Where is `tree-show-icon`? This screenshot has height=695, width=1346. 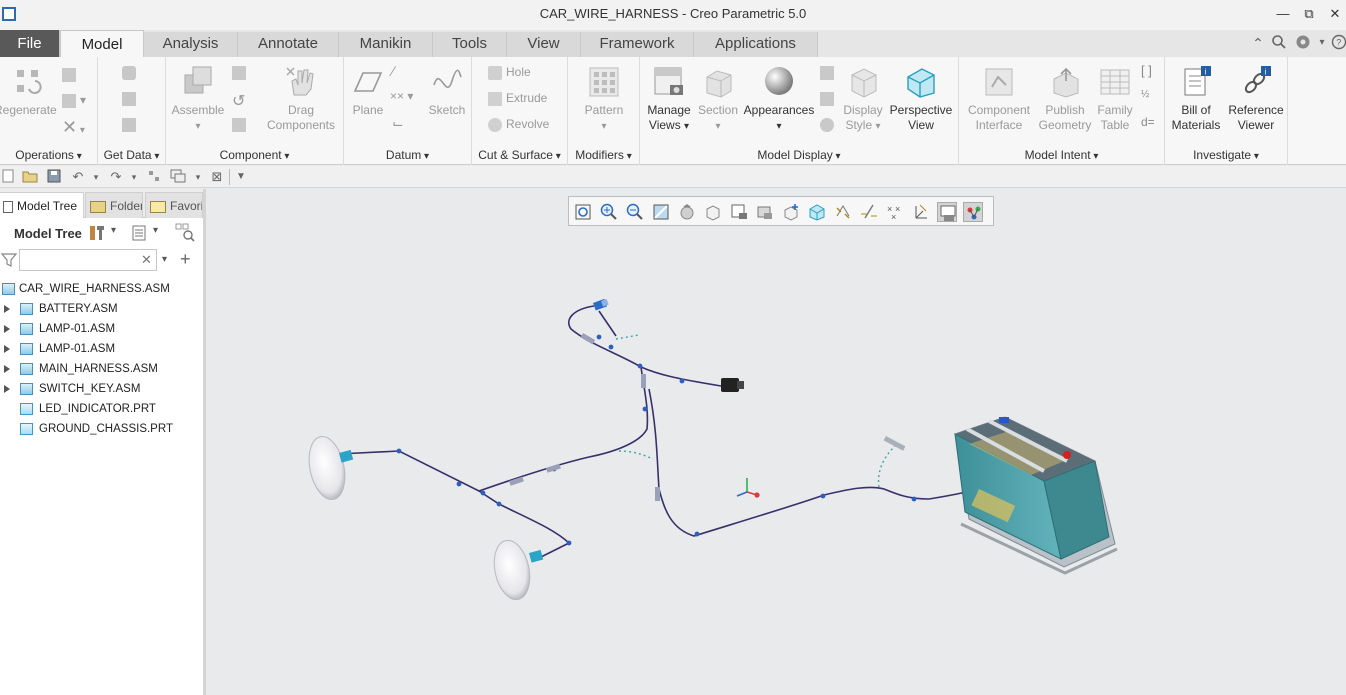 tree-show-icon is located at coordinates (139, 234).